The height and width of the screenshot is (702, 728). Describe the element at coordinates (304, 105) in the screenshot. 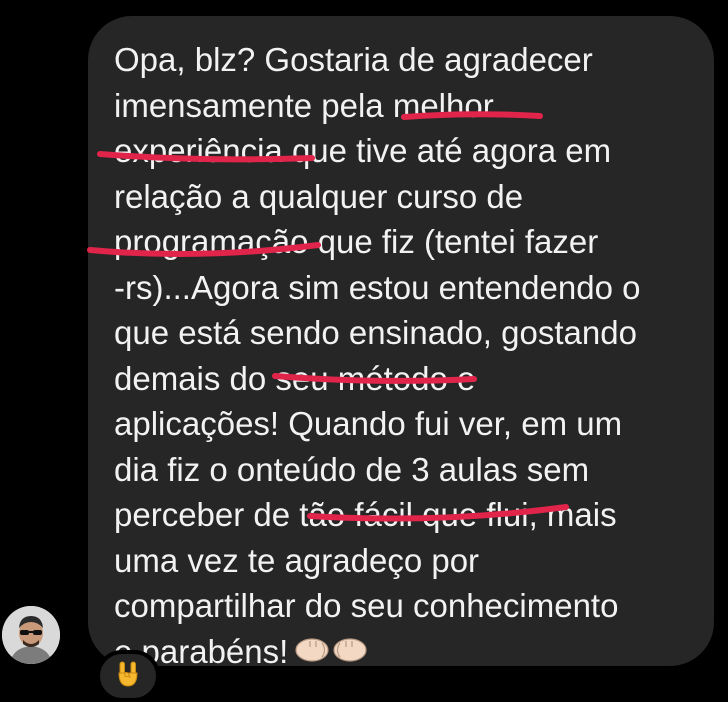

I see `message-line: imensamente pela melhor` at that location.